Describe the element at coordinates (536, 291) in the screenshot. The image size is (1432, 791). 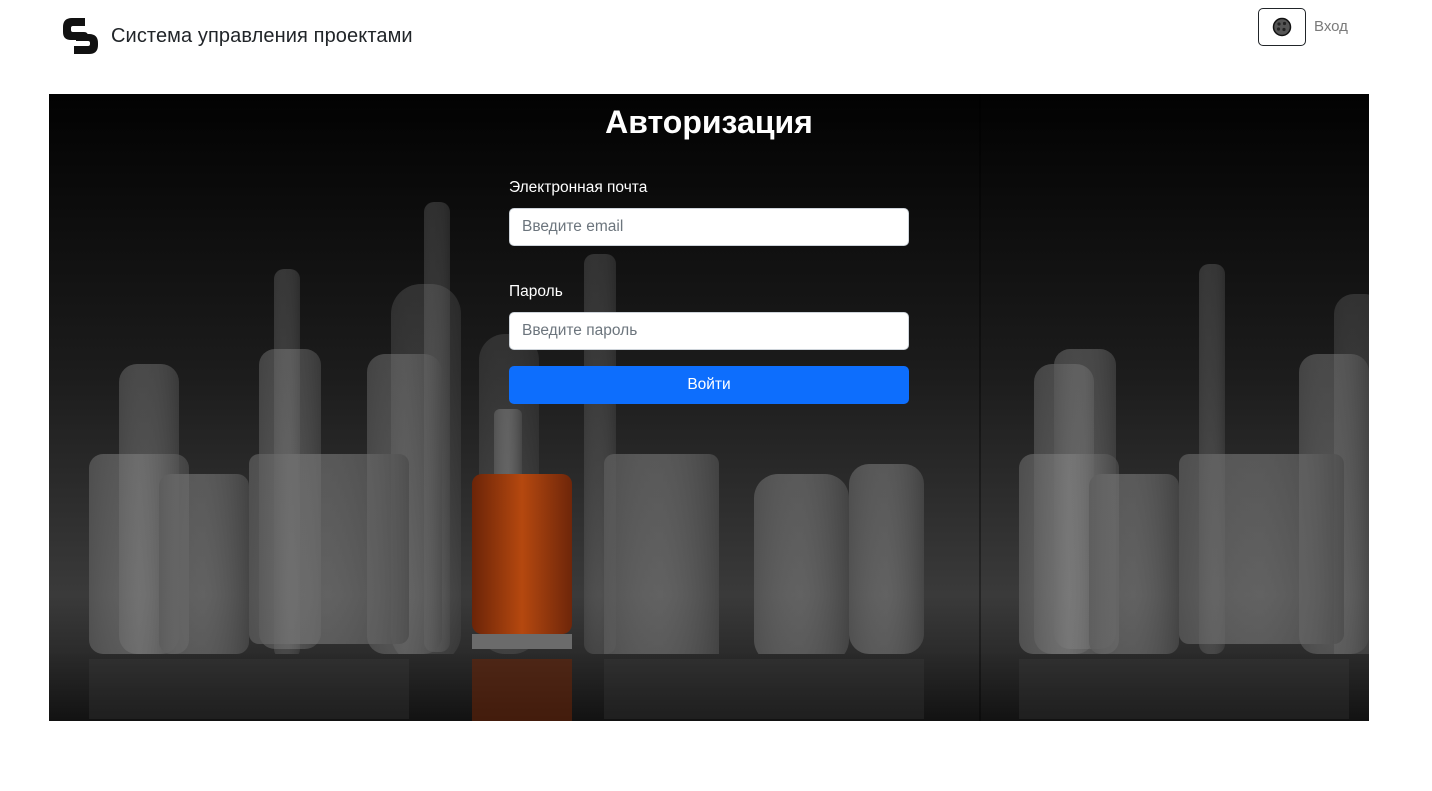
I see `password-label: Пароль` at that location.